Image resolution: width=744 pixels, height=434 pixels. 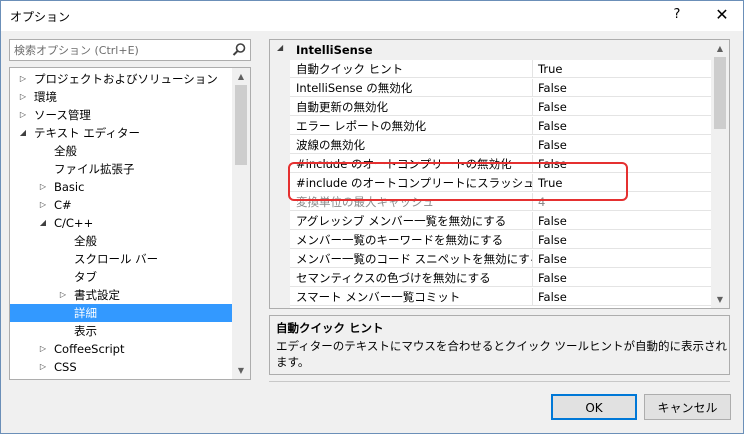 What do you see at coordinates (411, 259) in the screenshot?
I see `property-name: メンバー一覧のコード スニペットを無効にする` at bounding box center [411, 259].